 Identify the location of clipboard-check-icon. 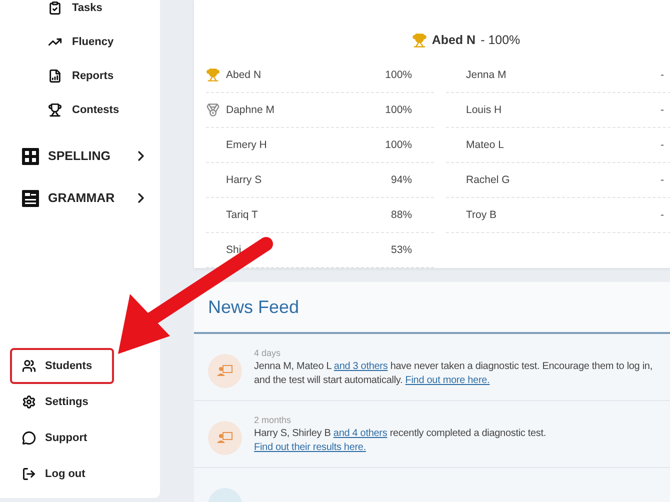
(55, 8).